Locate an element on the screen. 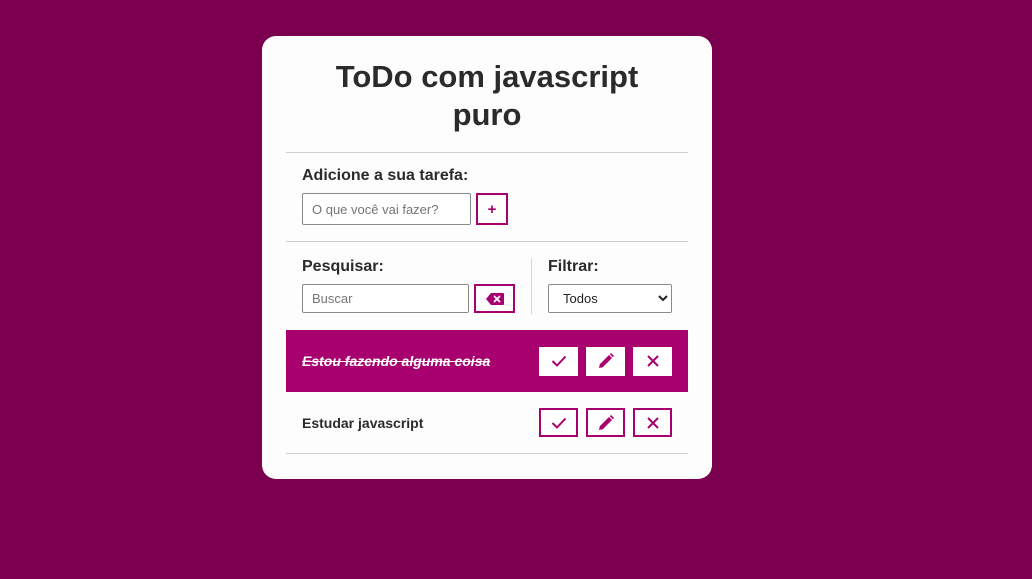 The width and height of the screenshot is (1032, 579). toolbar: Pesquisar: Filtrar: Todos is located at coordinates (487, 286).